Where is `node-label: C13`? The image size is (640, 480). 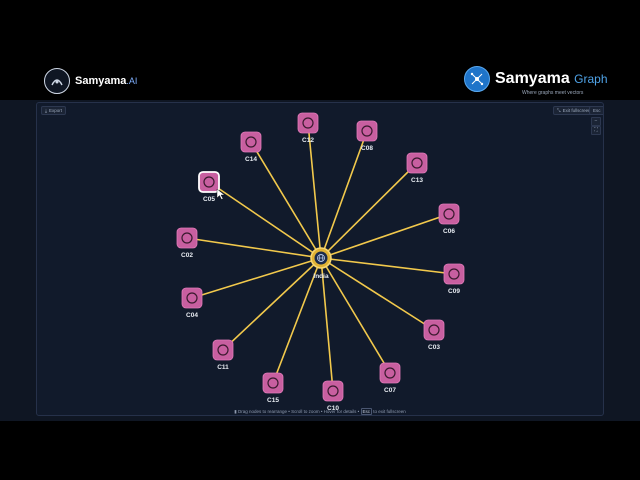 node-label: C13 is located at coordinates (417, 180).